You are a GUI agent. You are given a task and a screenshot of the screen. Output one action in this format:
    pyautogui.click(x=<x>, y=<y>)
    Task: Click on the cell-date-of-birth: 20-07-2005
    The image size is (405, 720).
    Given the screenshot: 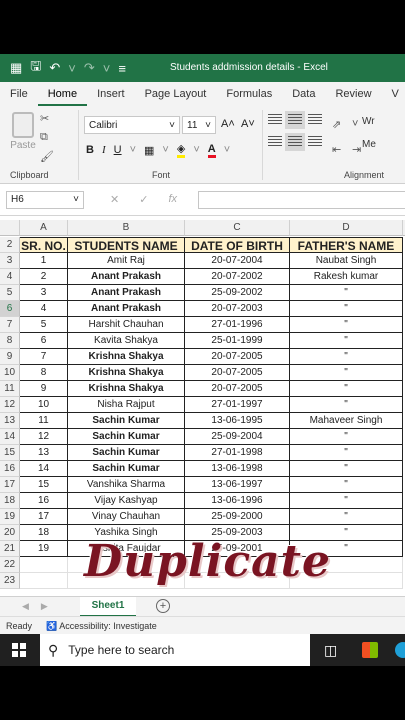 What is the action you would take?
    pyautogui.click(x=237, y=373)
    